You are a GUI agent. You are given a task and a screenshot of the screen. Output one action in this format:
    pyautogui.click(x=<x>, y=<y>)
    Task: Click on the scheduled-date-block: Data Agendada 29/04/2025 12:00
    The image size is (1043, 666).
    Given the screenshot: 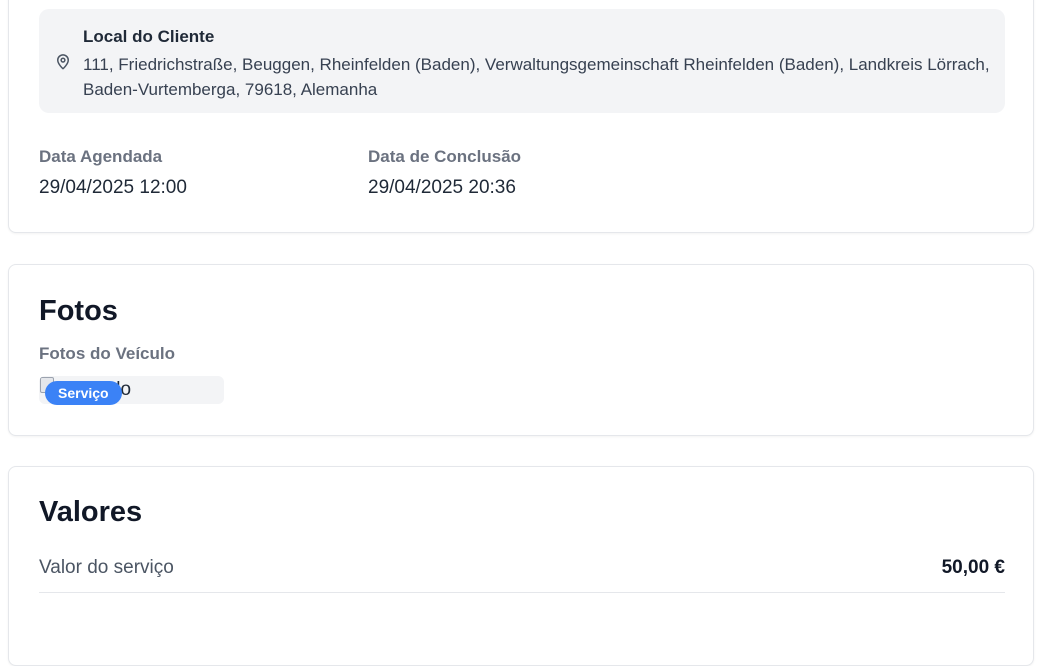 What is the action you would take?
    pyautogui.click(x=113, y=173)
    